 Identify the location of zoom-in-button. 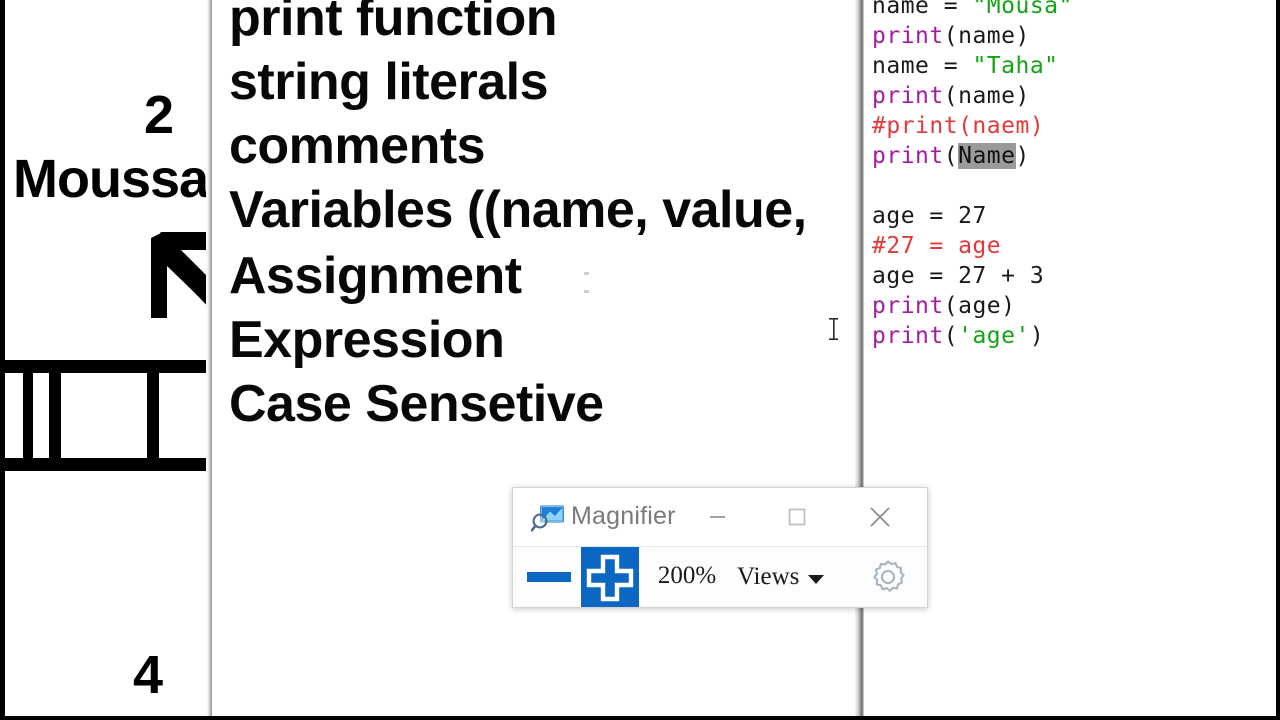
(610, 577).